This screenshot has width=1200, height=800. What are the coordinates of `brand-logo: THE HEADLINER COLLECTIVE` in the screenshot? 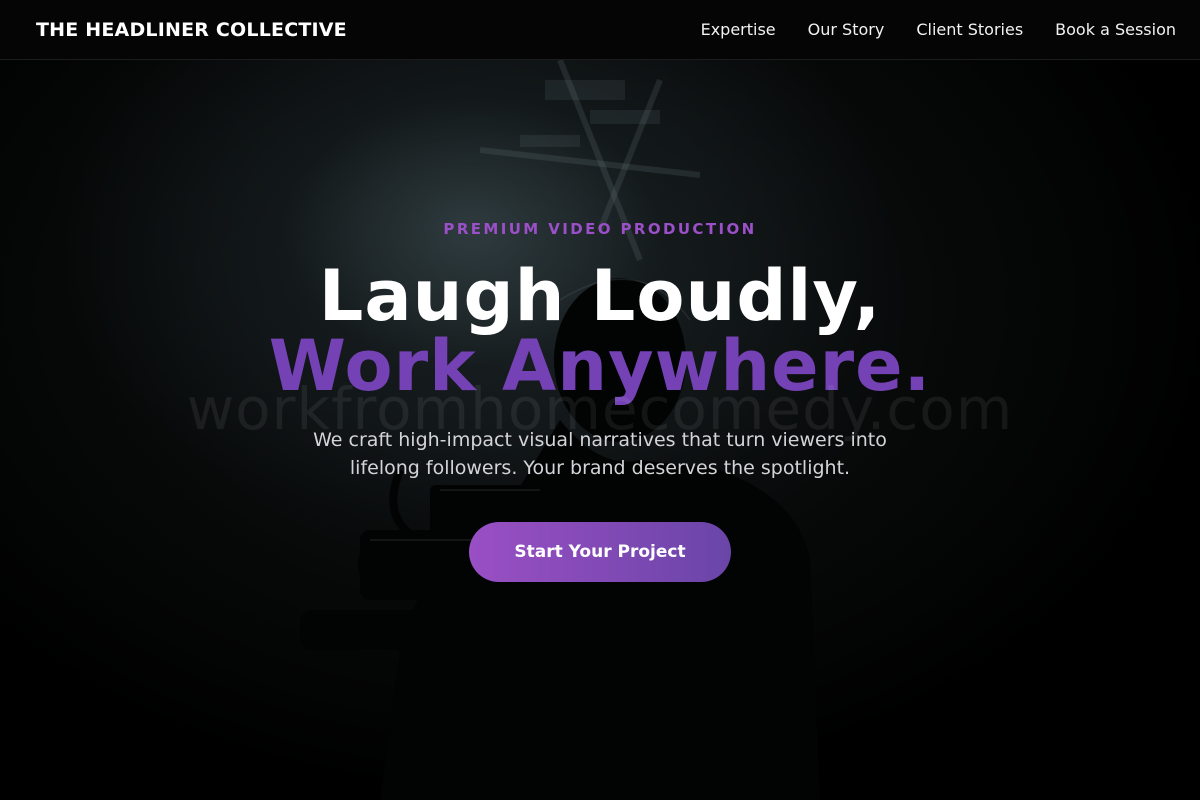 It's located at (191, 30).